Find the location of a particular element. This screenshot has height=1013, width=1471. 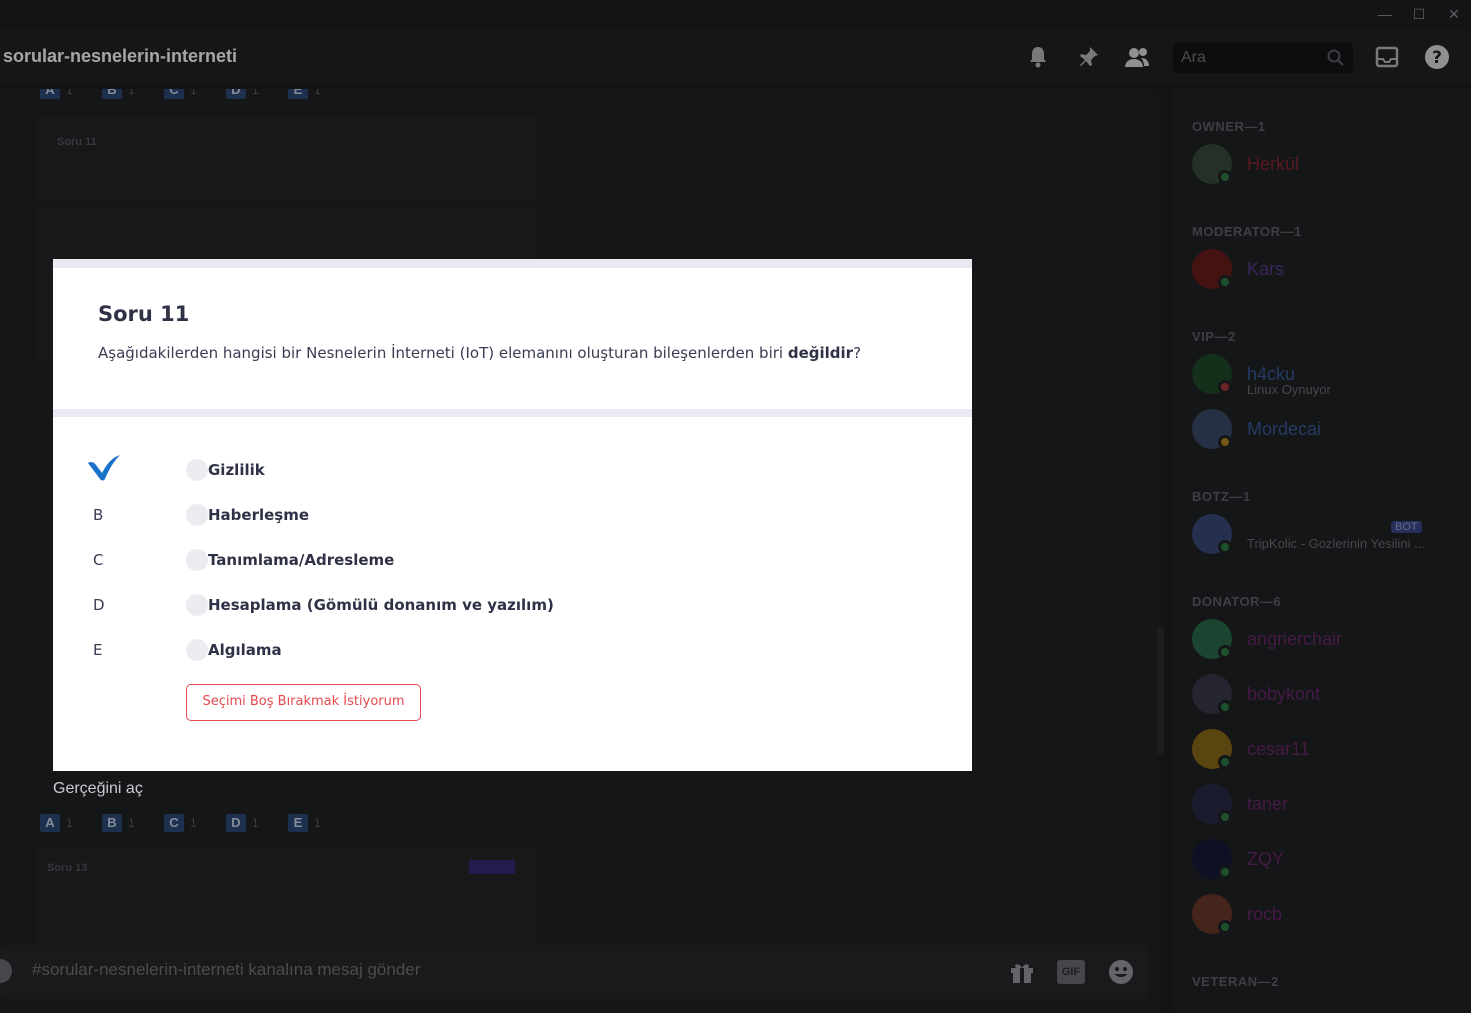

member-item: h4cku Linux Oynuyor is located at coordinates (1327, 376).